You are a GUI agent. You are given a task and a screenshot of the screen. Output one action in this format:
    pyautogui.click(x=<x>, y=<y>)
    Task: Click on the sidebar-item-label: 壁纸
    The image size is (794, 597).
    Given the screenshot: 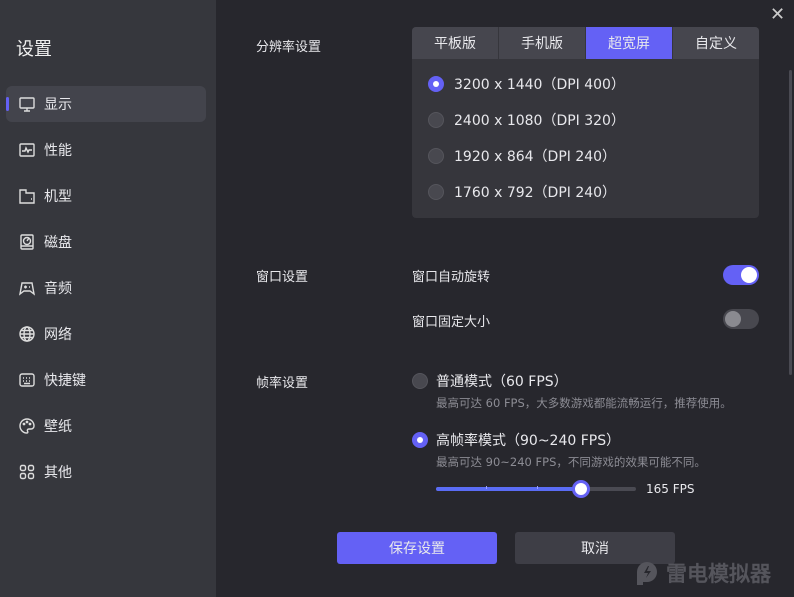 What is the action you would take?
    pyautogui.click(x=58, y=427)
    